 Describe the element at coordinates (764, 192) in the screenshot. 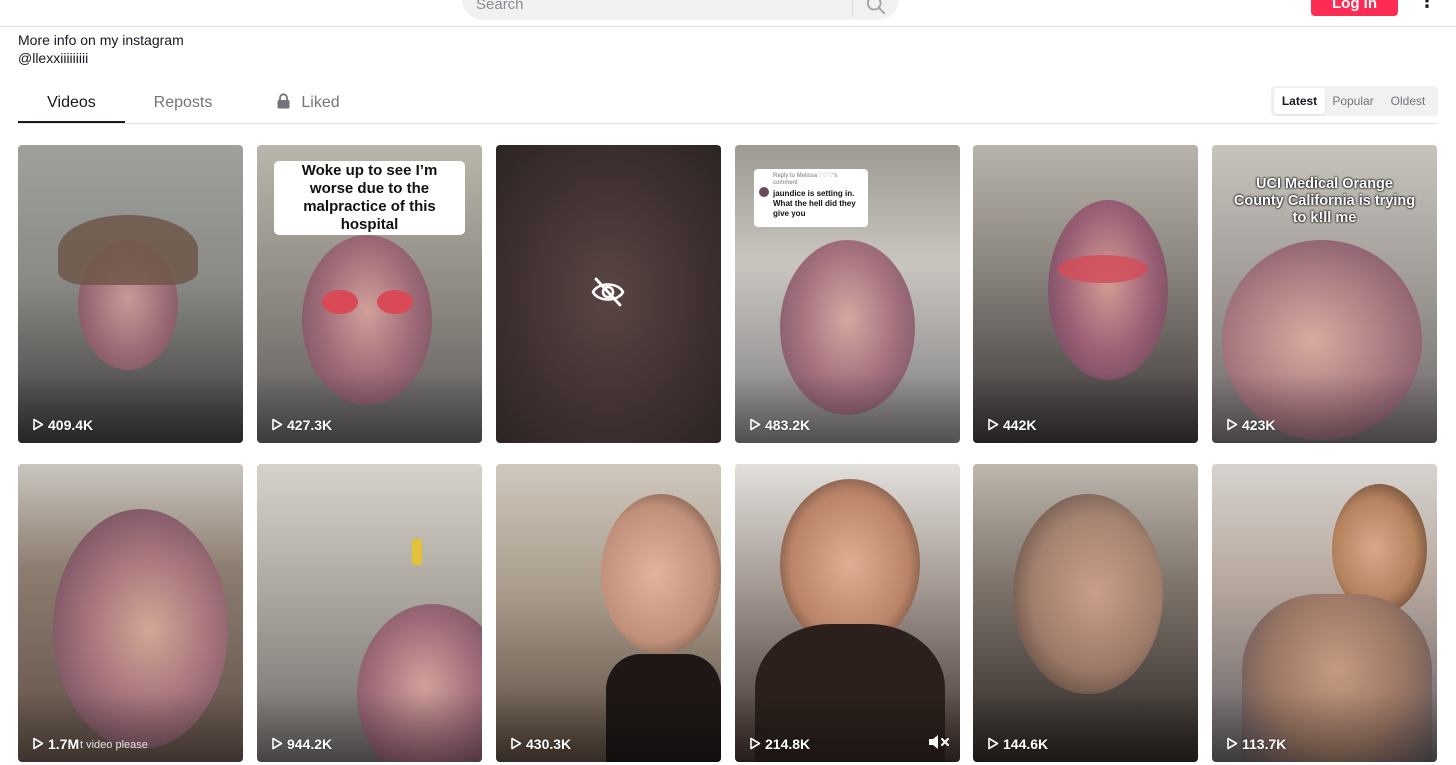

I see `avatar` at that location.